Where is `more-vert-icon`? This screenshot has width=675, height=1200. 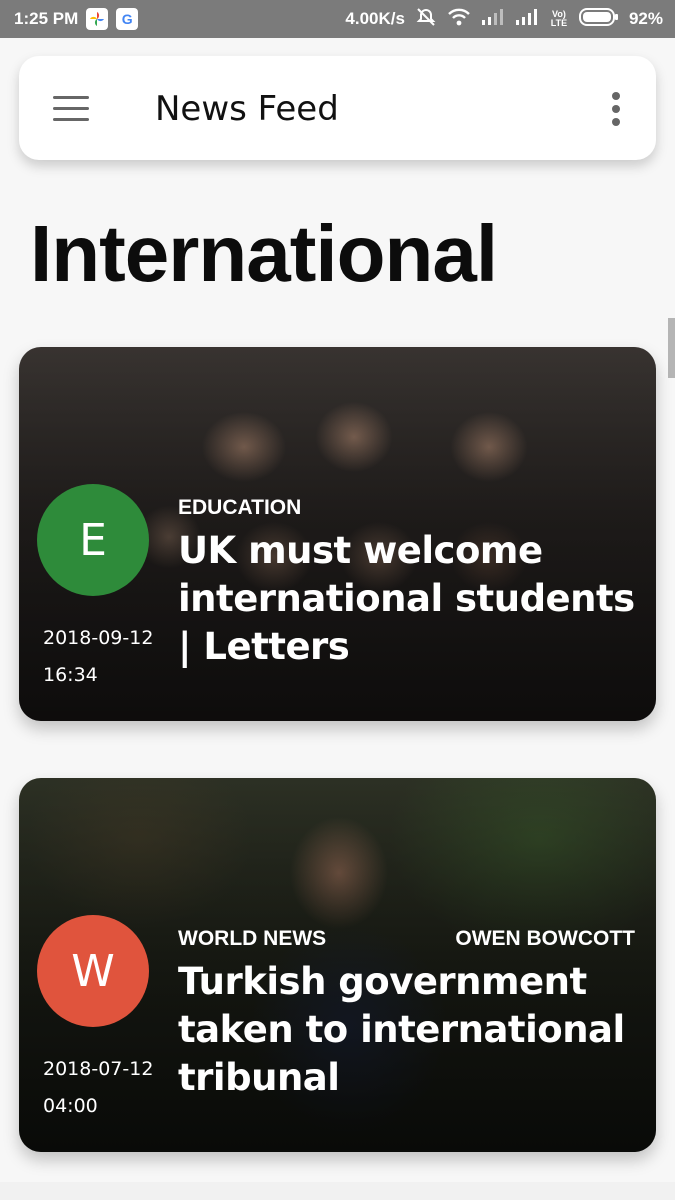
more-vert-icon is located at coordinates (616, 109).